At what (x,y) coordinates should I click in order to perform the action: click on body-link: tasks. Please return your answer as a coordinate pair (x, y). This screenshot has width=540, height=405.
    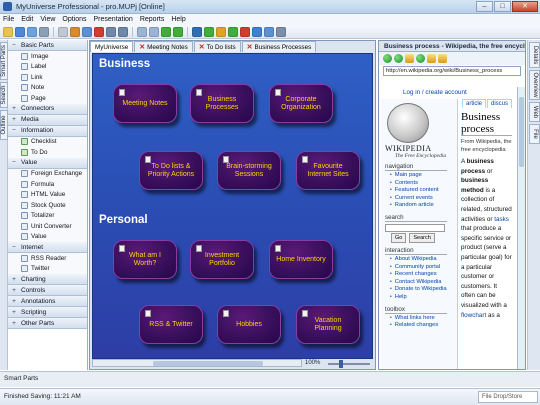
    Looking at the image, I should click on (501, 219).